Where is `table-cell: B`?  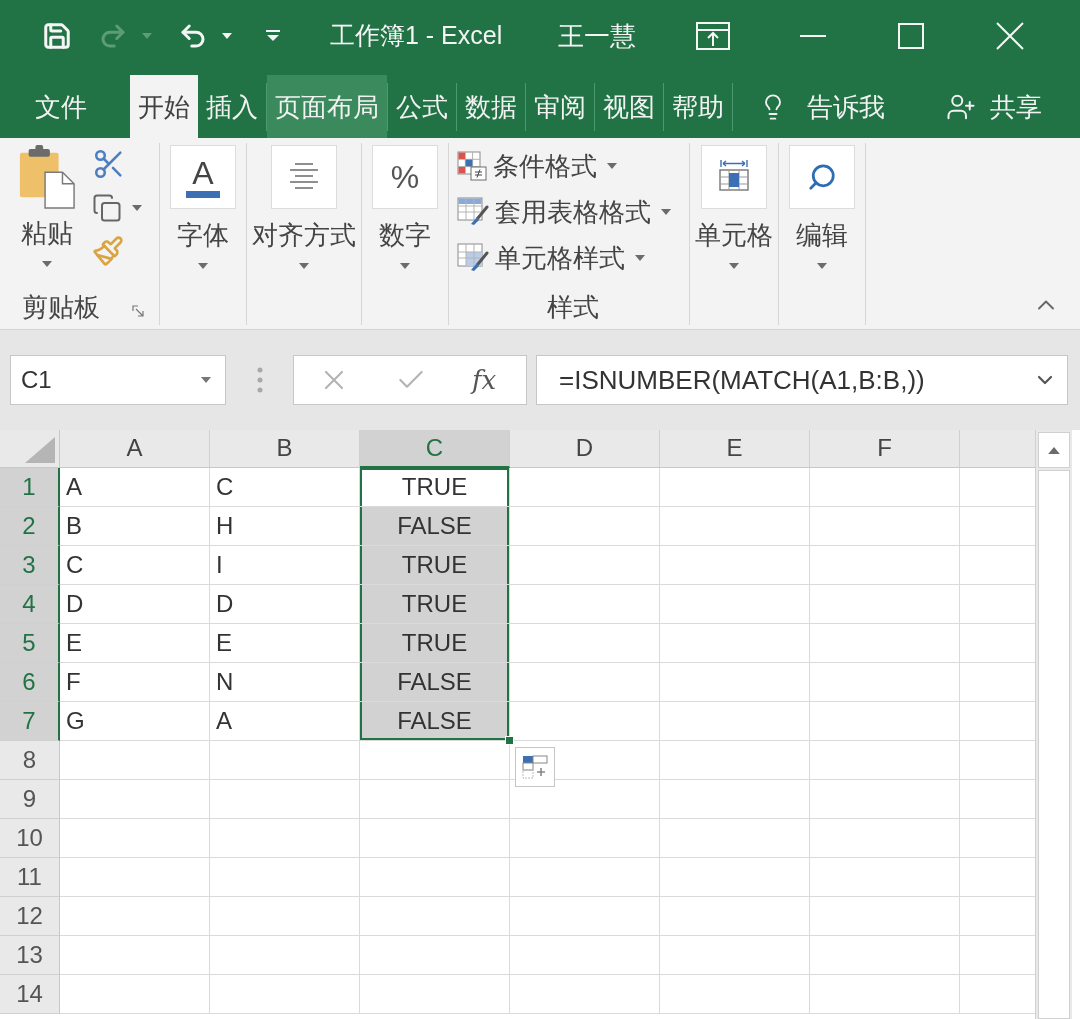
table-cell: B is located at coordinates (135, 526).